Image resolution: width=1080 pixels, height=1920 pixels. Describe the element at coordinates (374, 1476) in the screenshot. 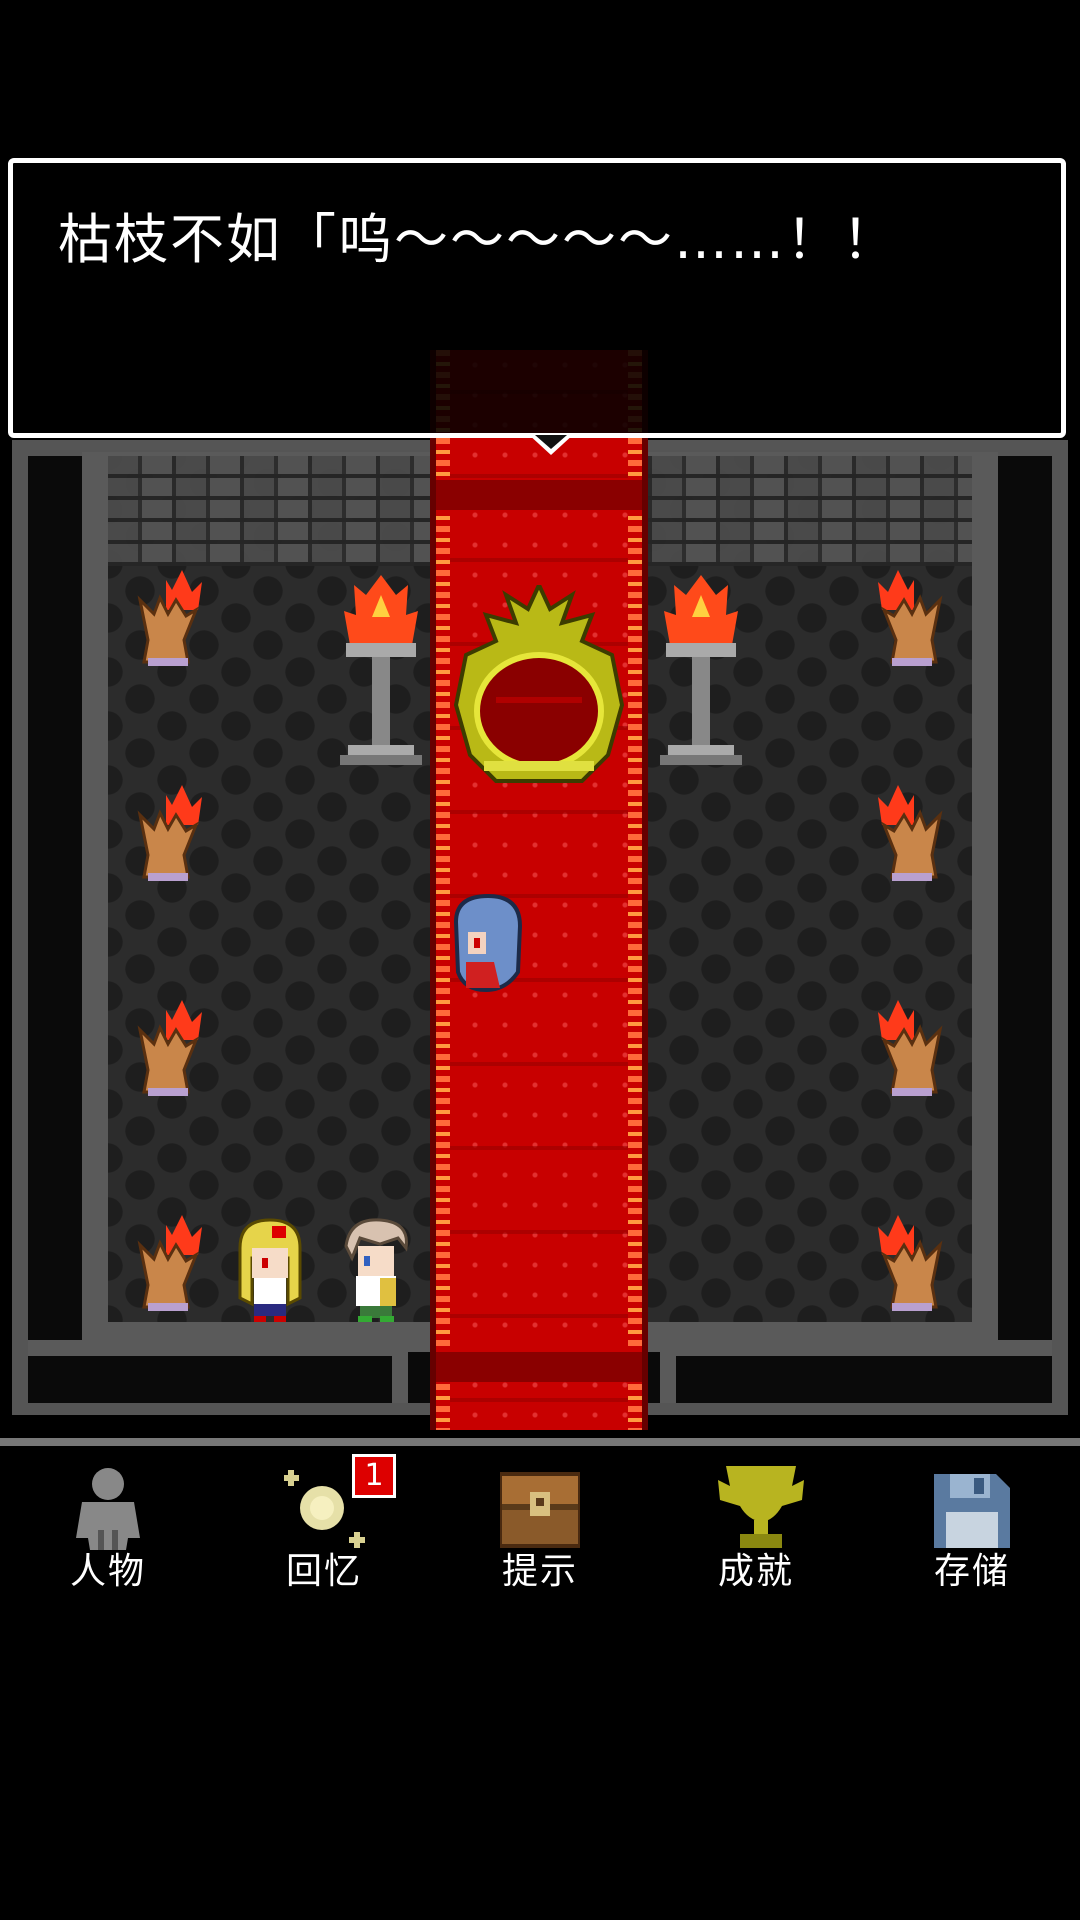

I see `memories-notification-badge: 1` at that location.